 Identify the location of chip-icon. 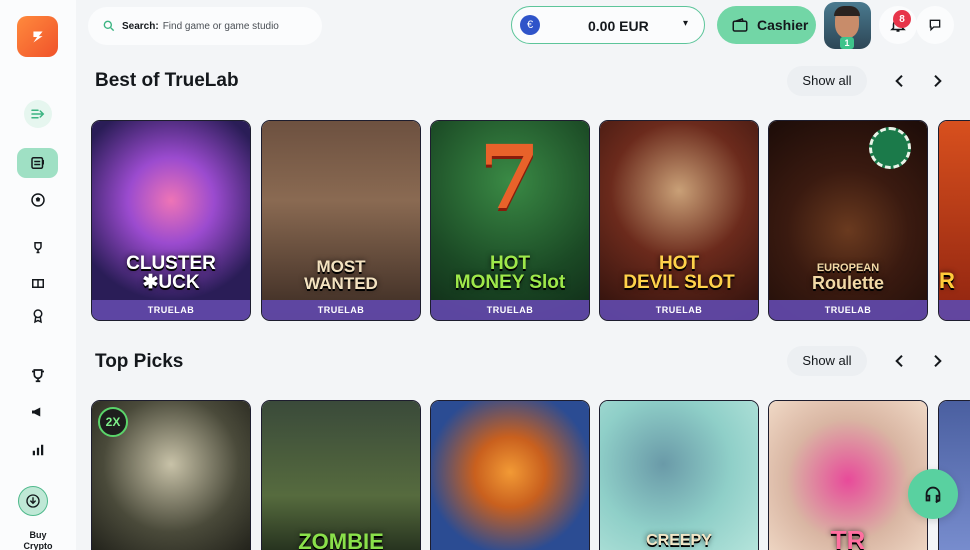
(890, 148).